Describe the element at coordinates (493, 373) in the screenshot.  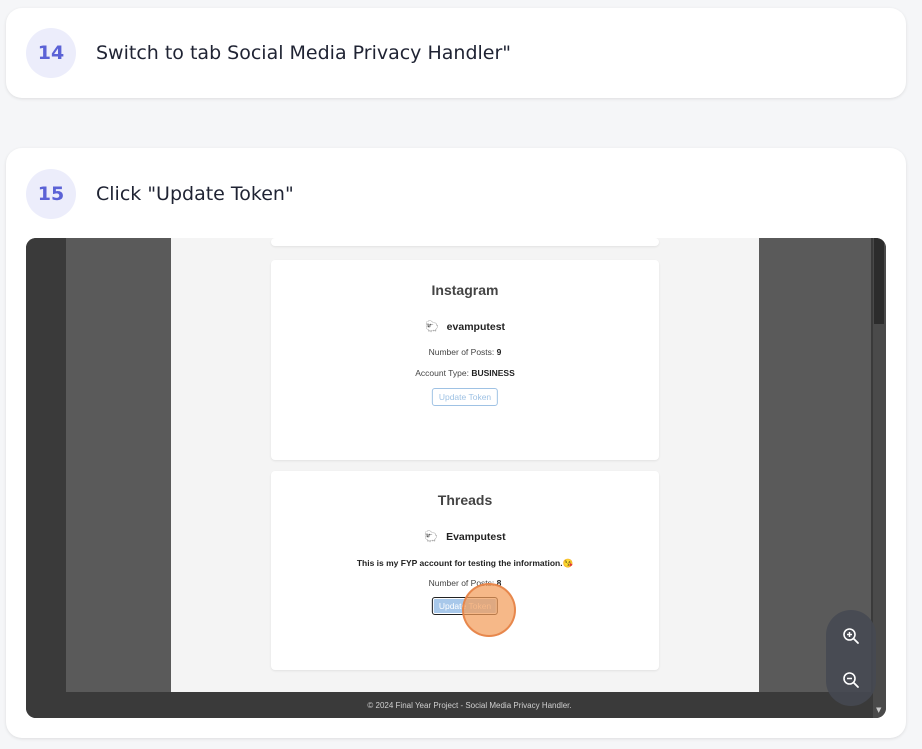
I see `account-type-value: BUSINESS` at that location.